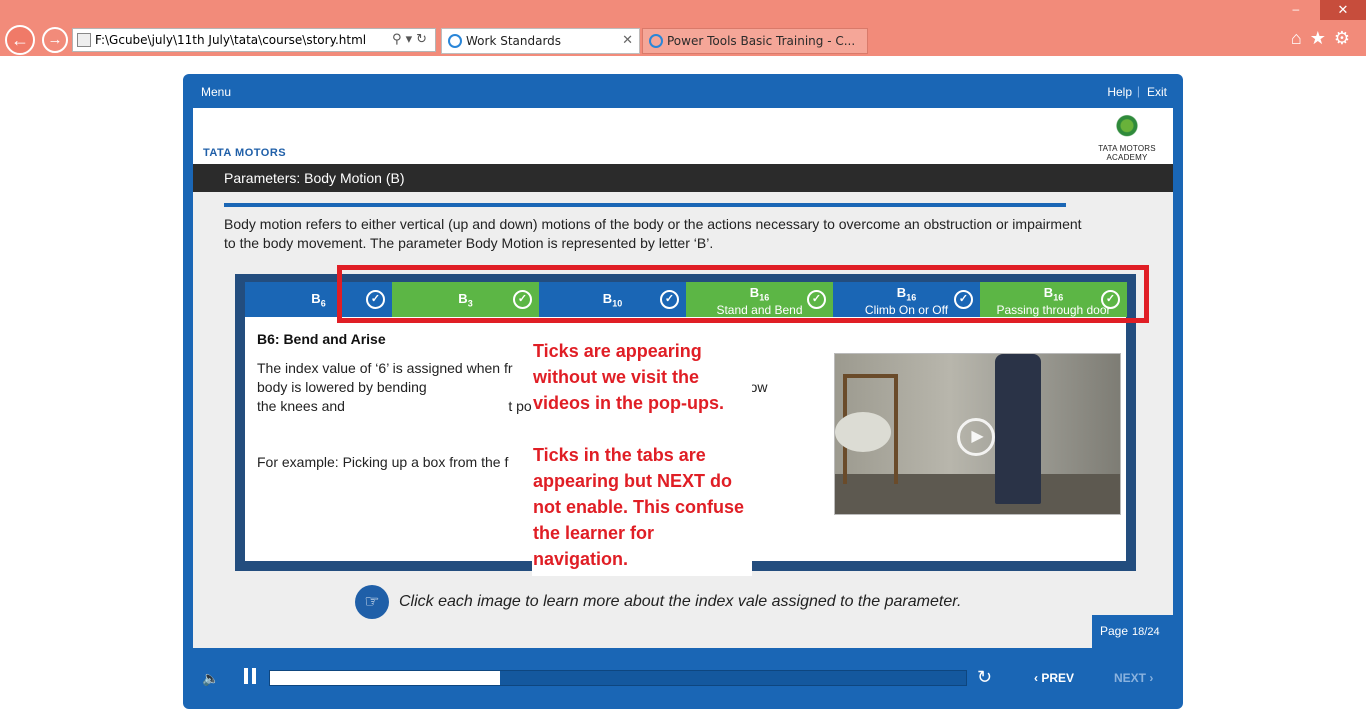  What do you see at coordinates (976, 437) in the screenshot?
I see `play-icon: ▶` at bounding box center [976, 437].